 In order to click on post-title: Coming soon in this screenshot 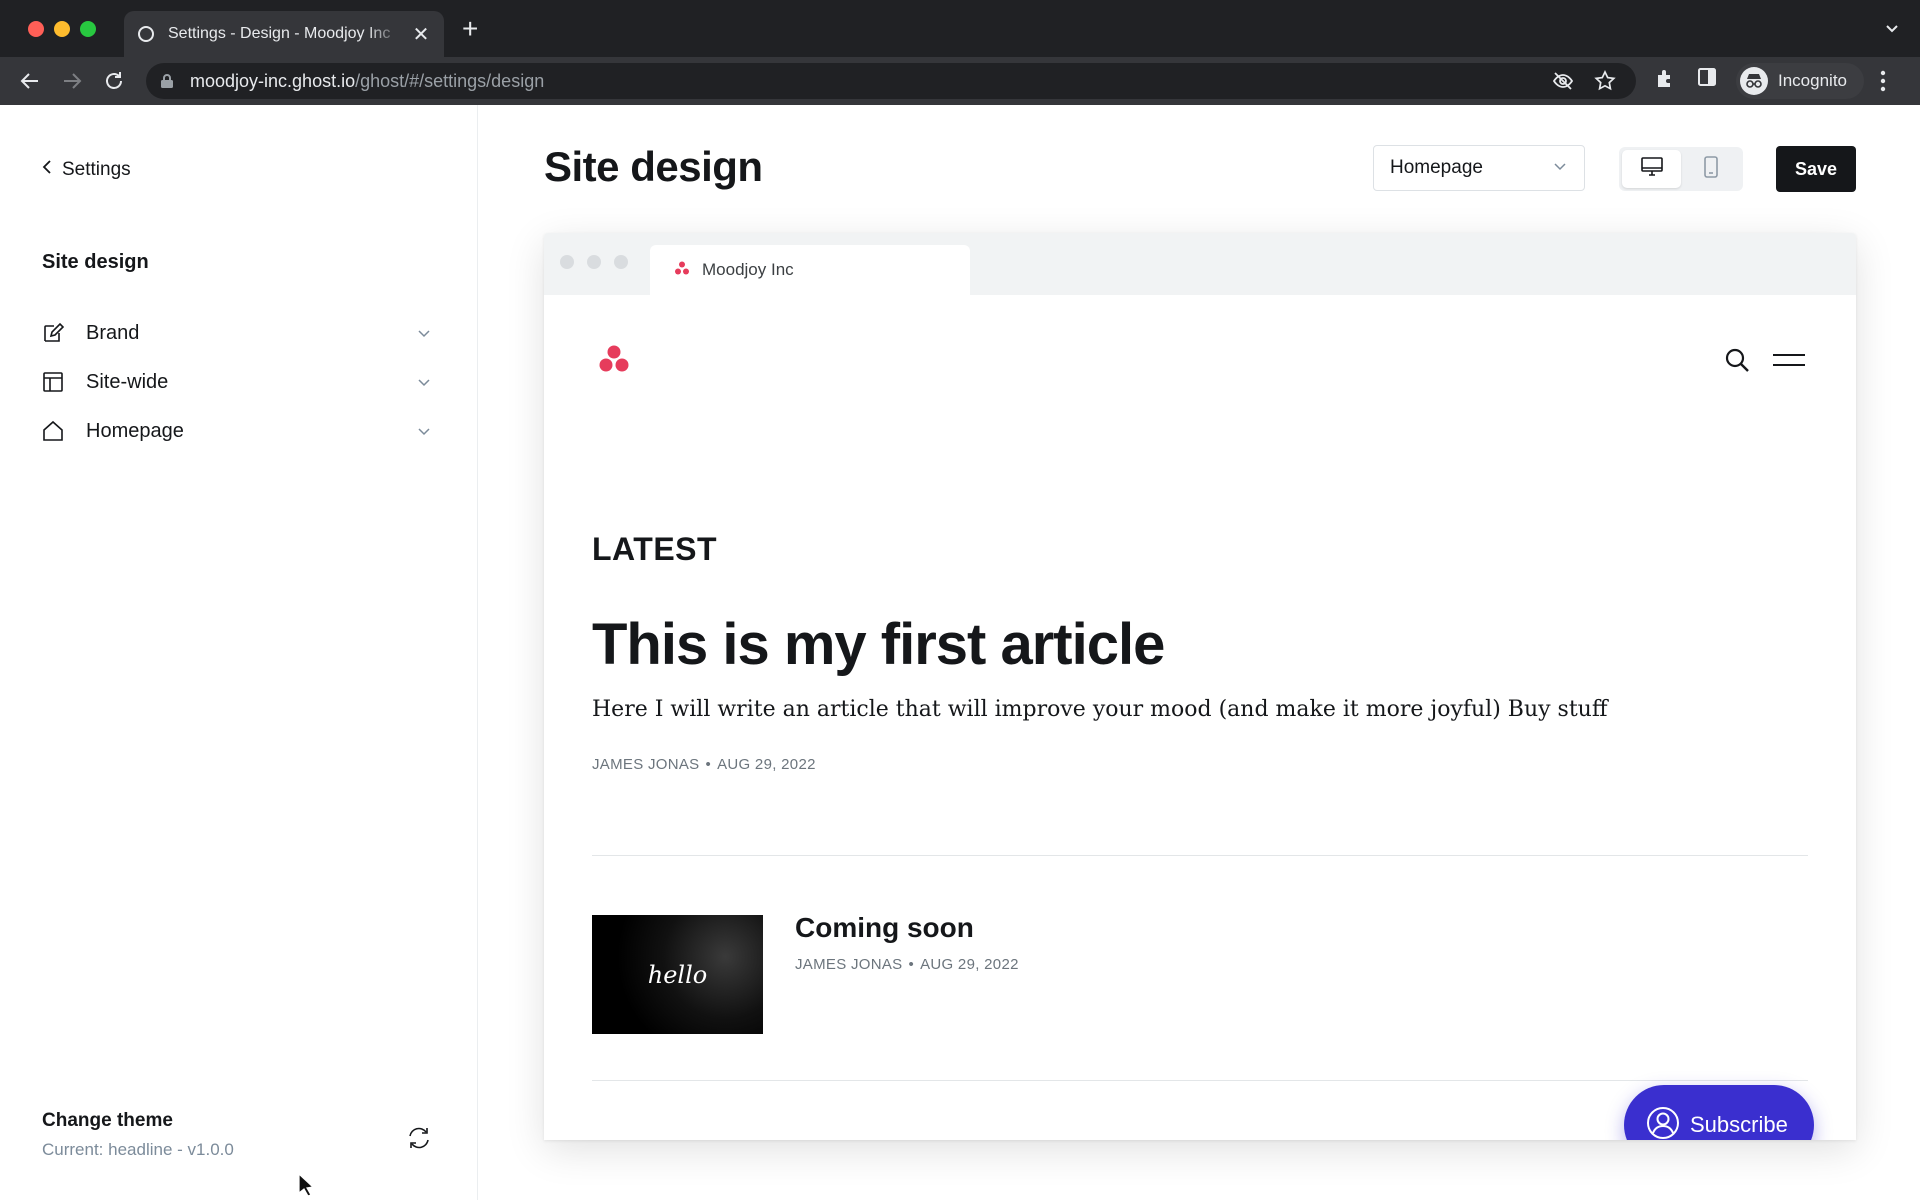, I will do `click(884, 928)`.